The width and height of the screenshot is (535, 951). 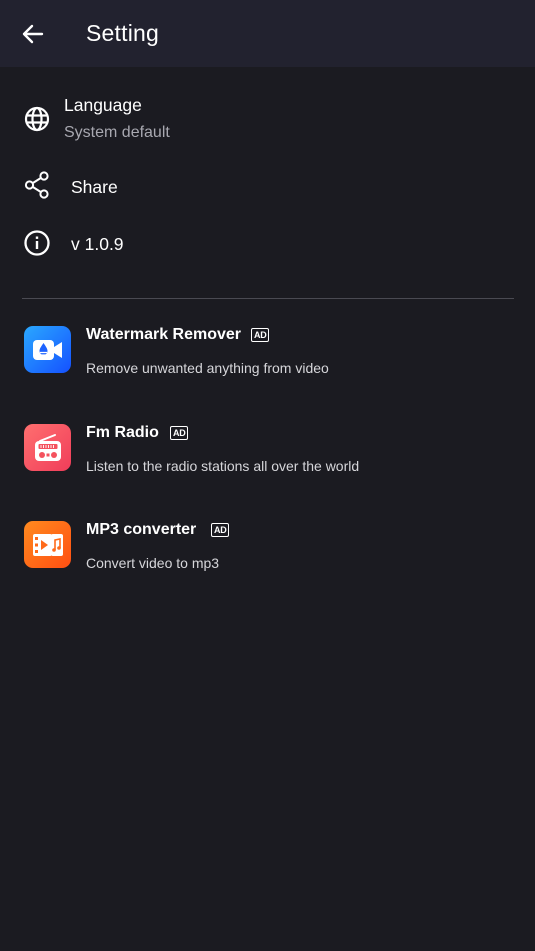 I want to click on arrow-left-icon, so click(x=33, y=34).